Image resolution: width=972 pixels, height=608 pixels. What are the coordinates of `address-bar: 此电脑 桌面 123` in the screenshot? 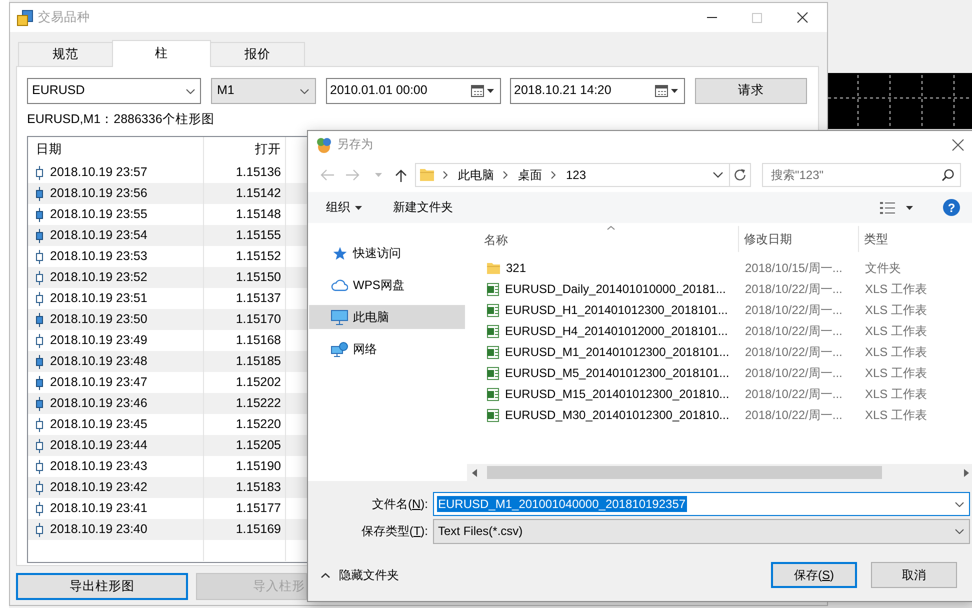 It's located at (583, 175).